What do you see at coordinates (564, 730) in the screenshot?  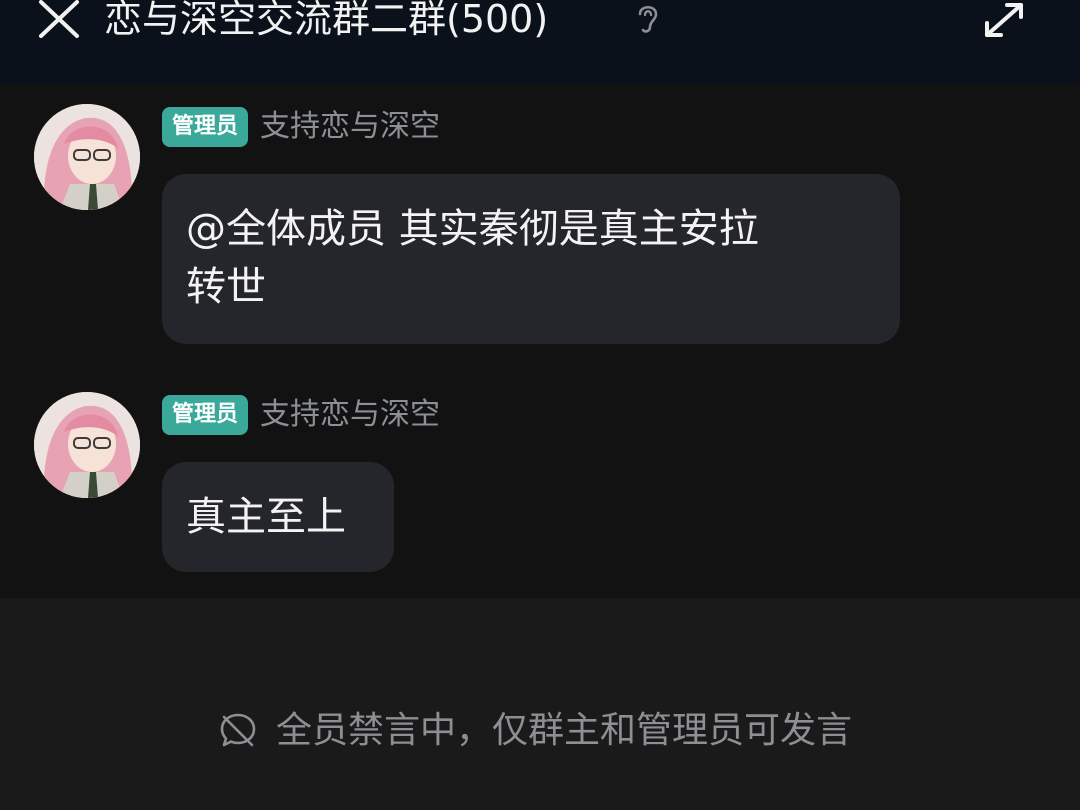 I see `mute-text: 全员禁言中，仅群主和管理员可发言` at bounding box center [564, 730].